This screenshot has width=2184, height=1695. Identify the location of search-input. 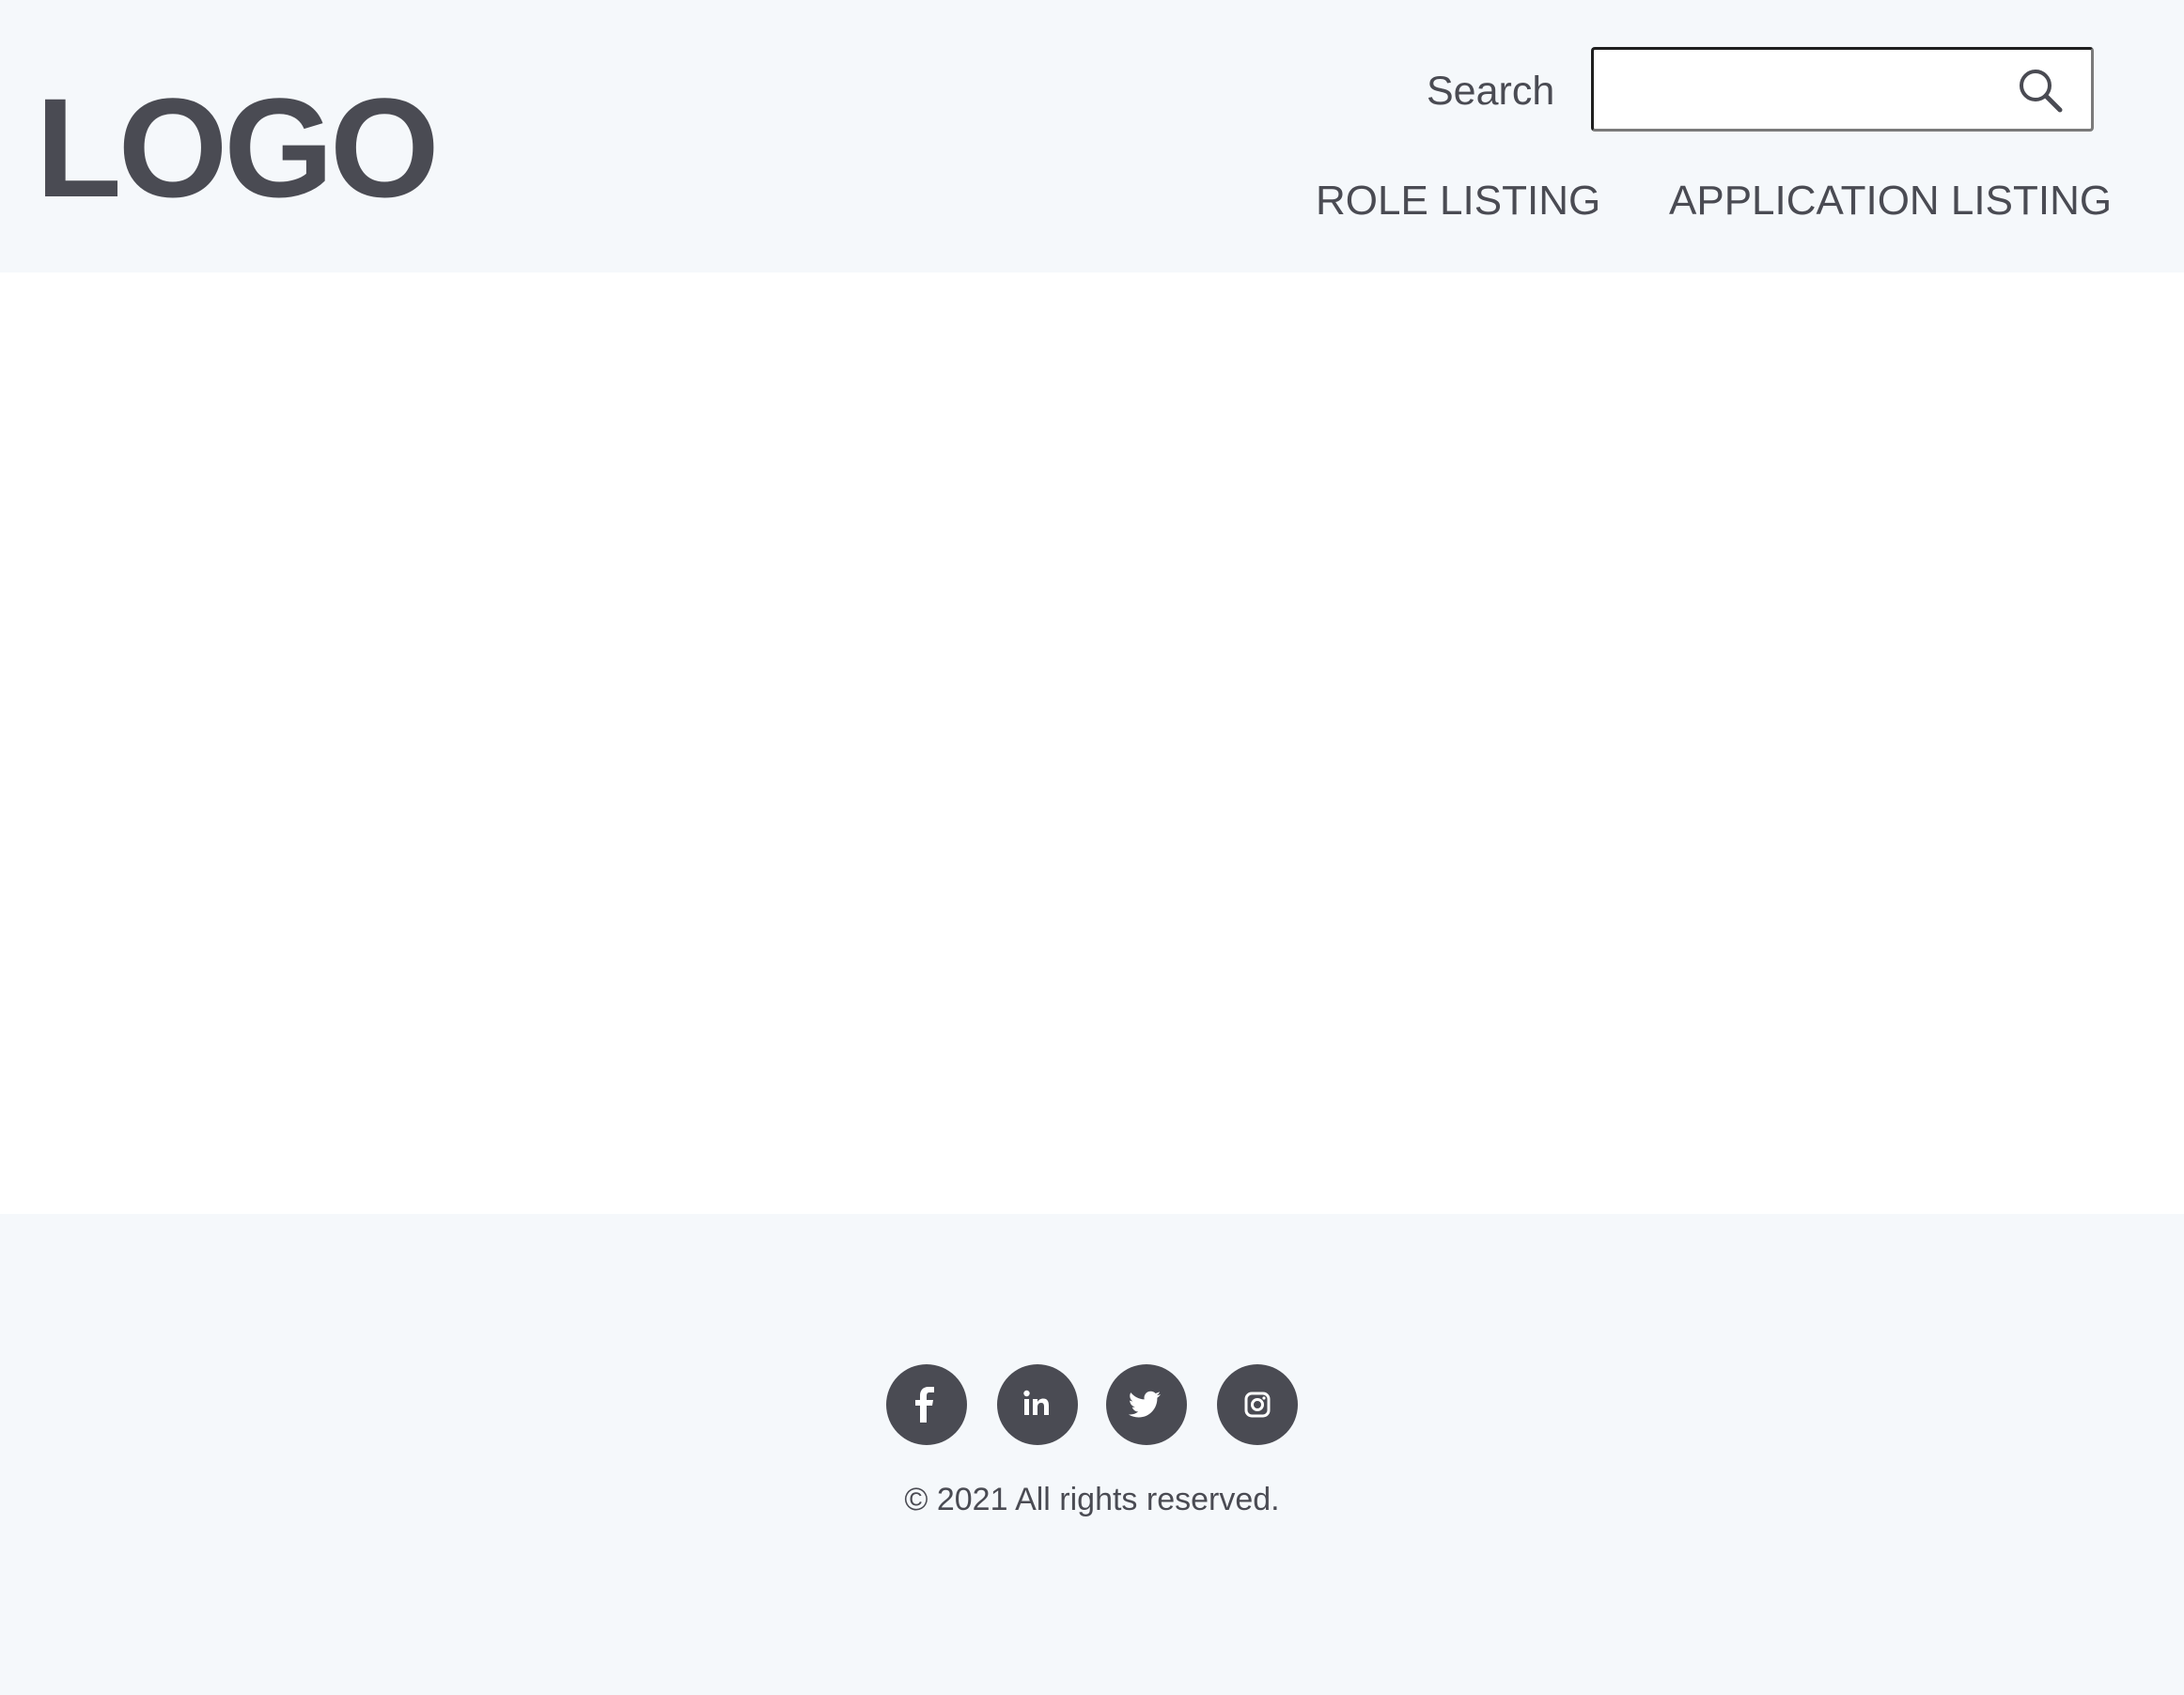
(1801, 89).